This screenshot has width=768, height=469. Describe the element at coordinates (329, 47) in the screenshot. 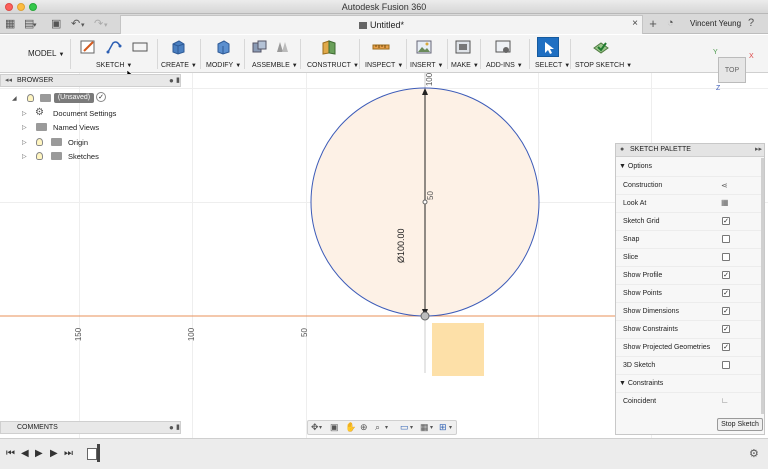

I see `offset-plane-icon` at that location.